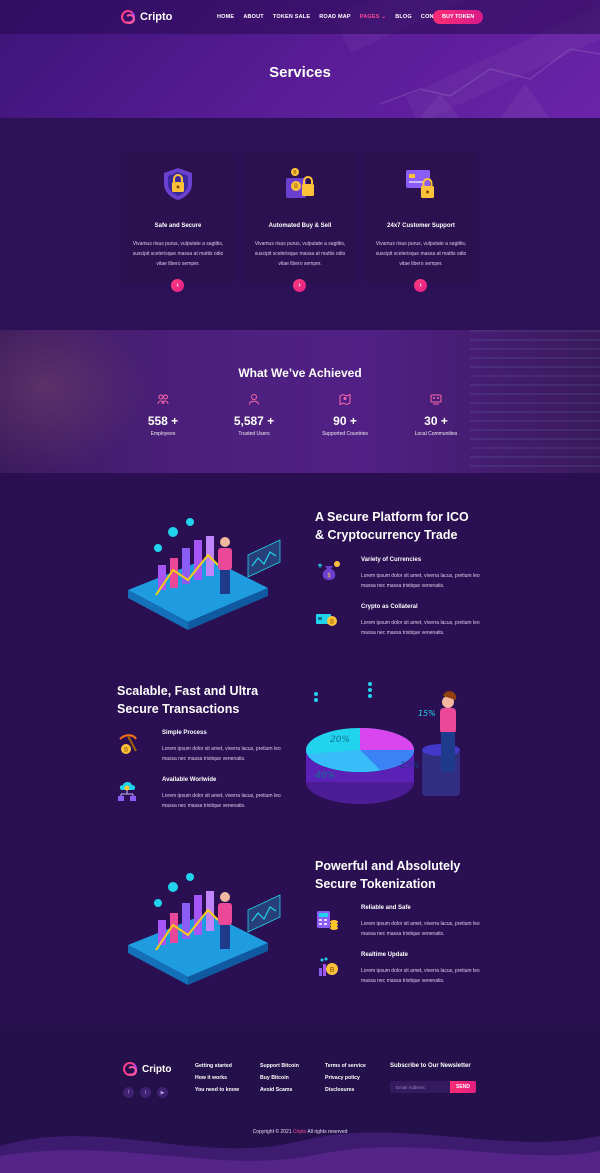  What do you see at coordinates (217, 1066) in the screenshot?
I see `footer-link: Getting started` at bounding box center [217, 1066].